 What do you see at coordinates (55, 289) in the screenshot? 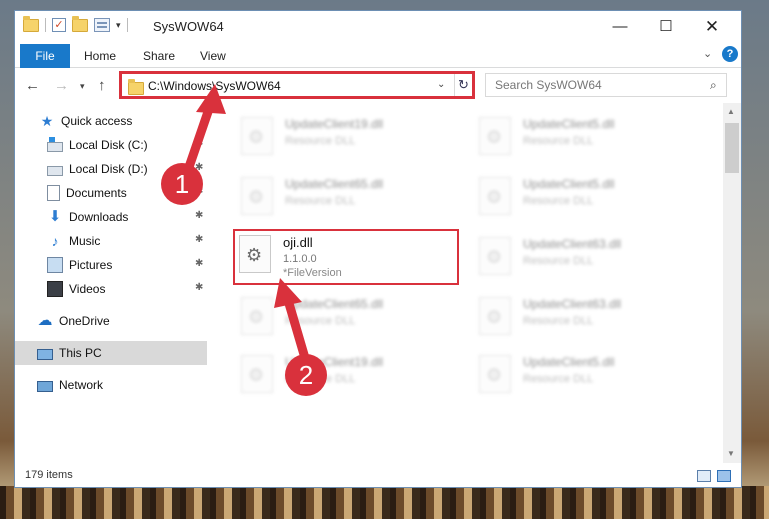
I see `videos-icon` at bounding box center [55, 289].